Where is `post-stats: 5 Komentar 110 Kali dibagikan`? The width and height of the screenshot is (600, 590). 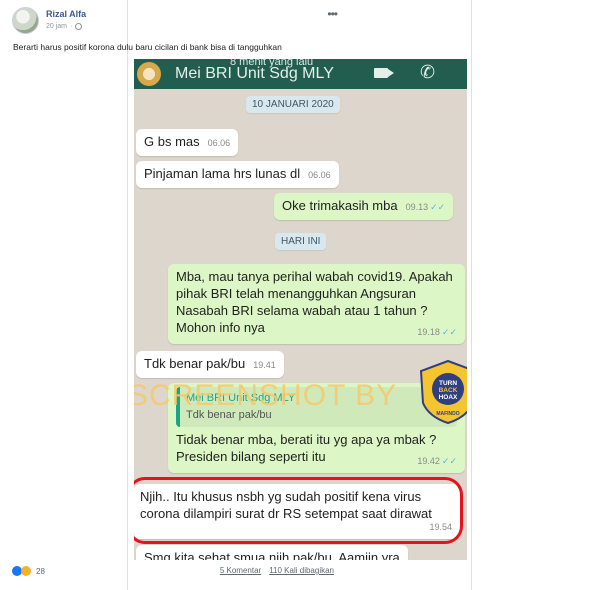 post-stats: 5 Komentar 110 Kali dibagikan is located at coordinates (277, 570).